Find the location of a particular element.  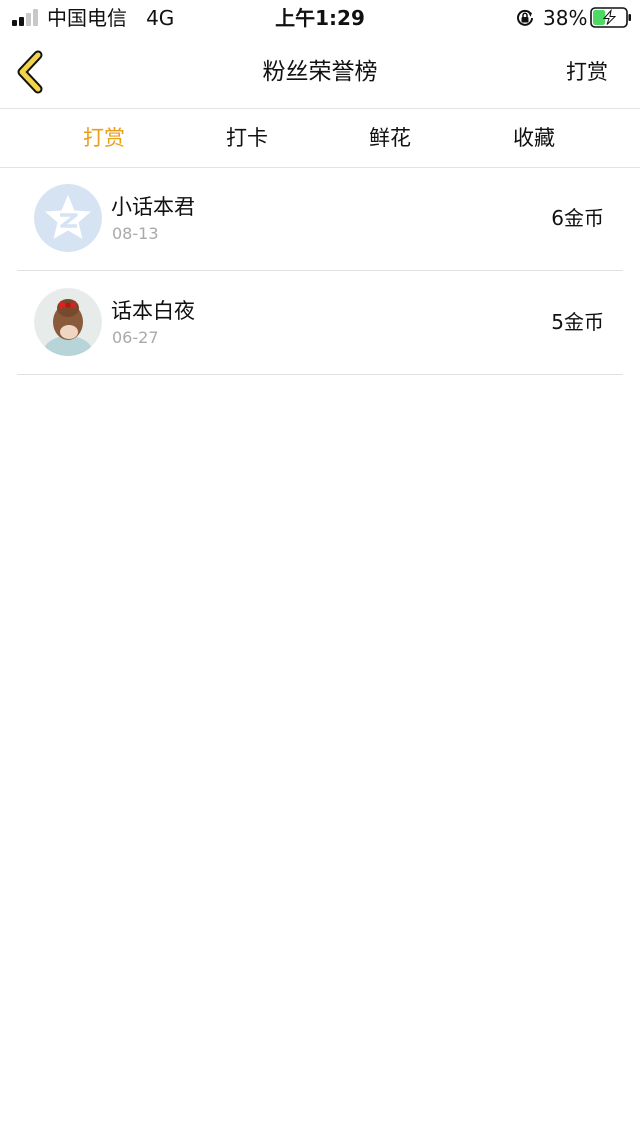

list-item: 话本白夜 06-27 5金币 is located at coordinates (320, 323).